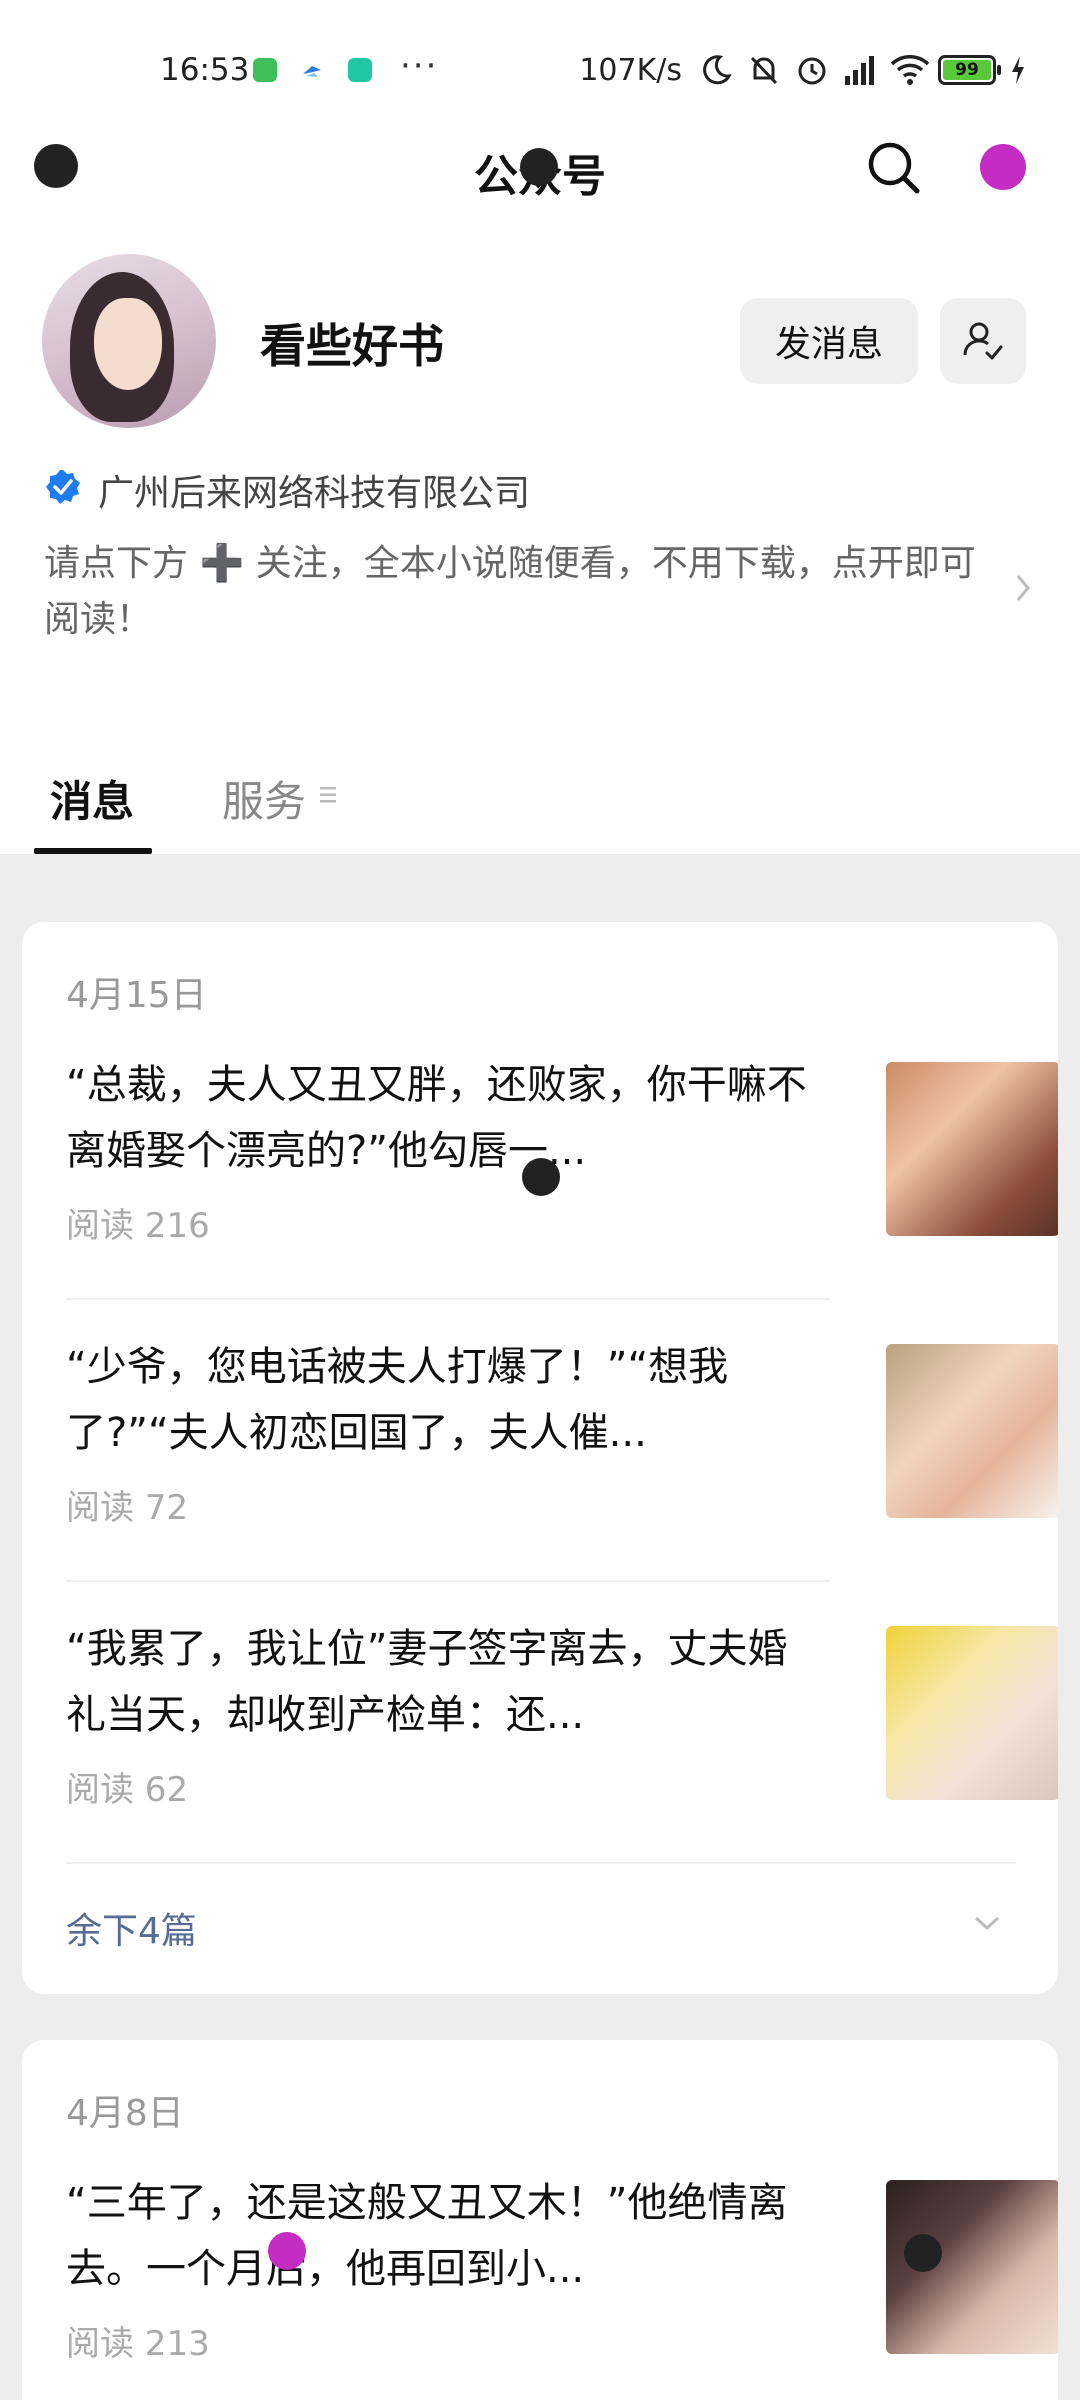  Describe the element at coordinates (894, 168) in the screenshot. I see `search-icon` at that location.